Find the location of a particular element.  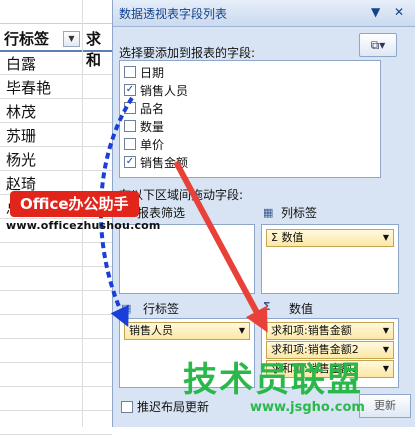

jsgho-brand-logo: 技术员联盟 is located at coordinates (273, 380).